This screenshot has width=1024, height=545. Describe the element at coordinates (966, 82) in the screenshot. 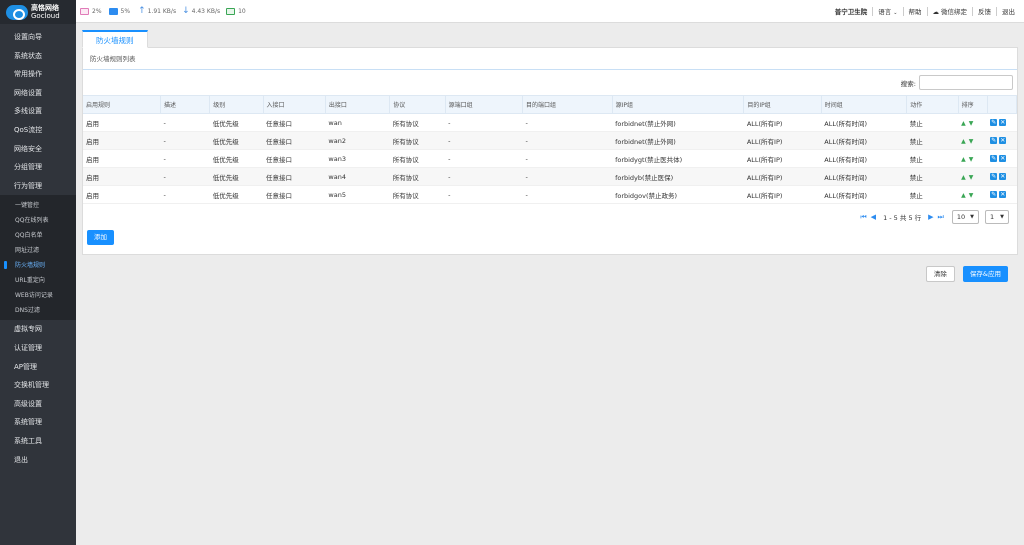

I see `search-input` at that location.